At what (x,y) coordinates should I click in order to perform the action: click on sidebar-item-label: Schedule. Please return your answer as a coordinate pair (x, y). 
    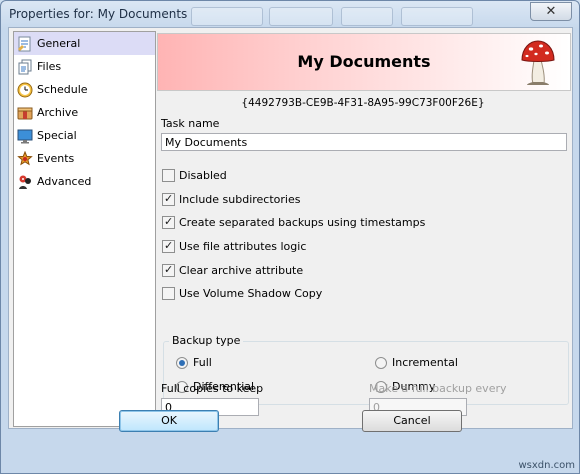
    Looking at the image, I should click on (62, 89).